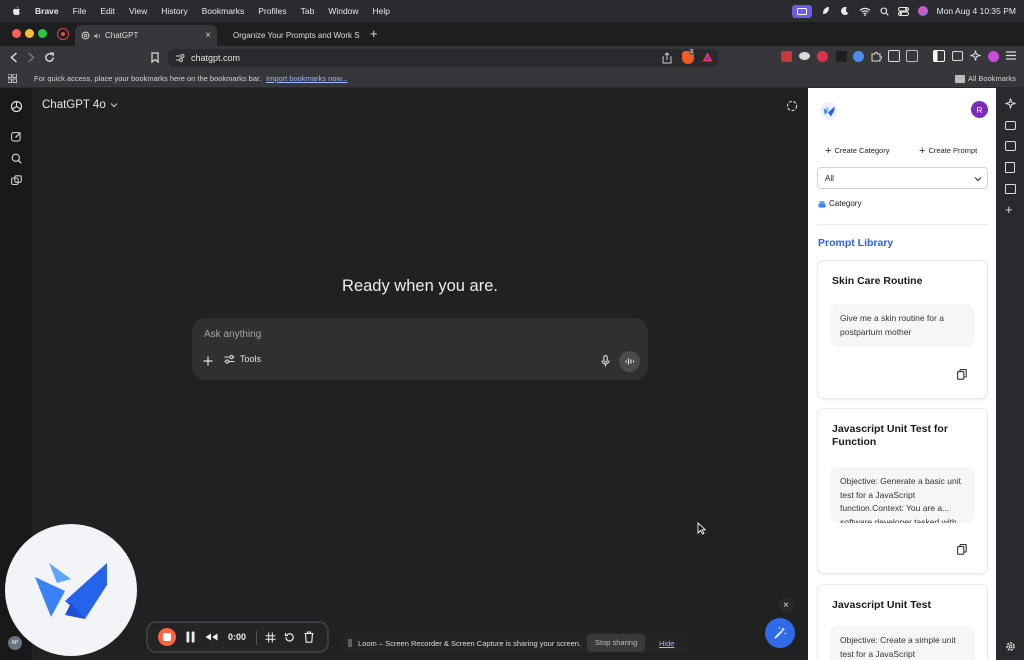 The width and height of the screenshot is (1024, 660). What do you see at coordinates (14, 57) in the screenshot?
I see `back-button` at bounding box center [14, 57].